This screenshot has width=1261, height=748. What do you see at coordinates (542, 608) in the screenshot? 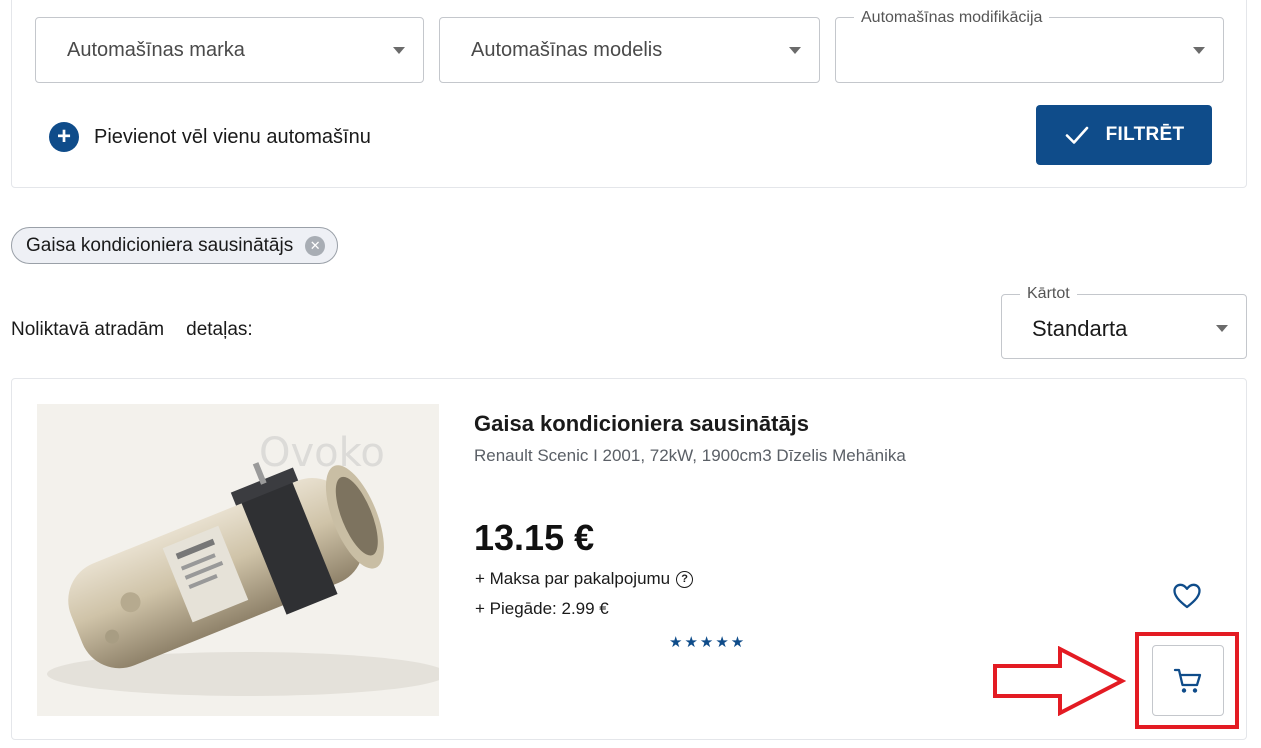
I see `delivery-fee-text: + Piegāde: 2.99 €` at bounding box center [542, 608].